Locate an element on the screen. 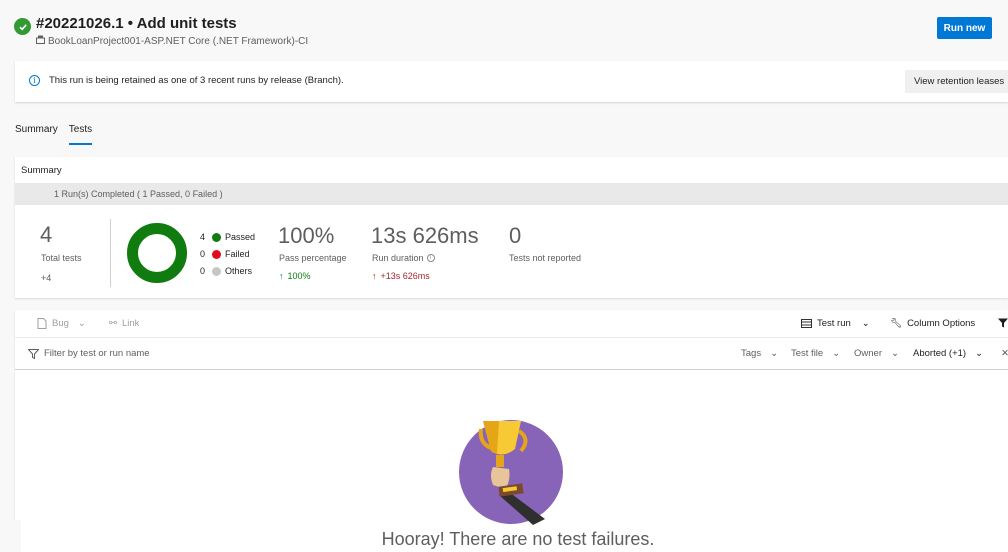 This screenshot has width=1008, height=552. others-label: Others is located at coordinates (239, 271).